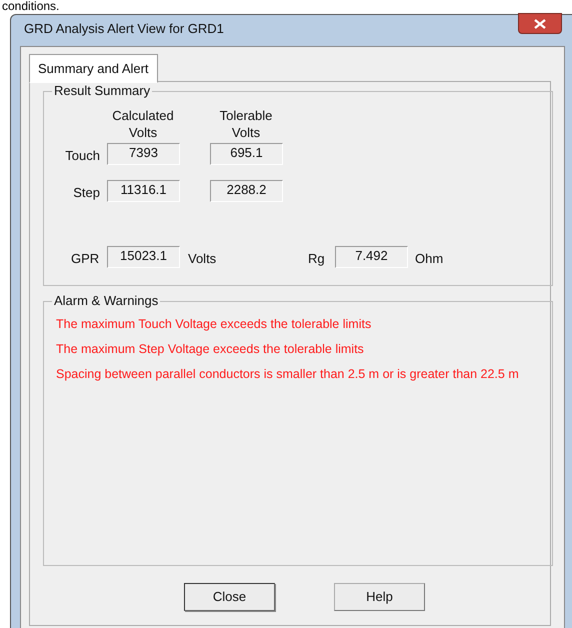  Describe the element at coordinates (143, 124) in the screenshot. I see `column-header: Calculated Volts` at that location.